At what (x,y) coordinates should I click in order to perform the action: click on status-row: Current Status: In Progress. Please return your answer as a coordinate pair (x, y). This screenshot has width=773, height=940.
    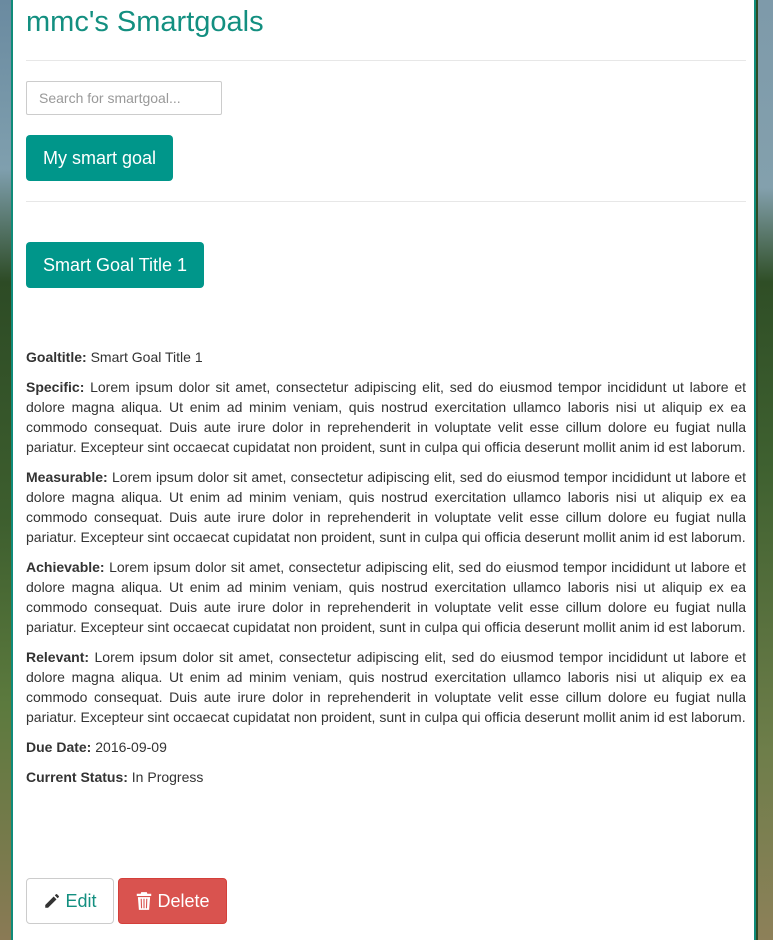
    Looking at the image, I should click on (386, 777).